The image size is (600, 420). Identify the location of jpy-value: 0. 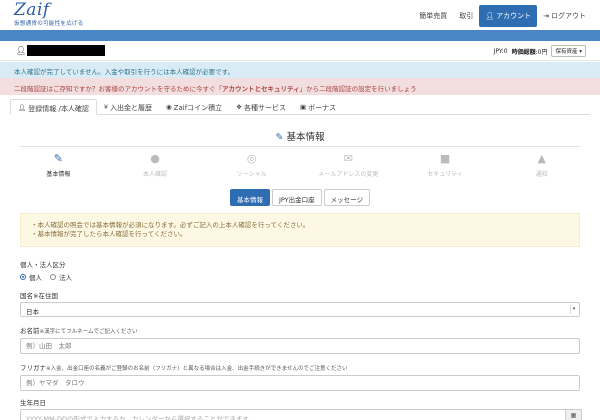
(505, 51).